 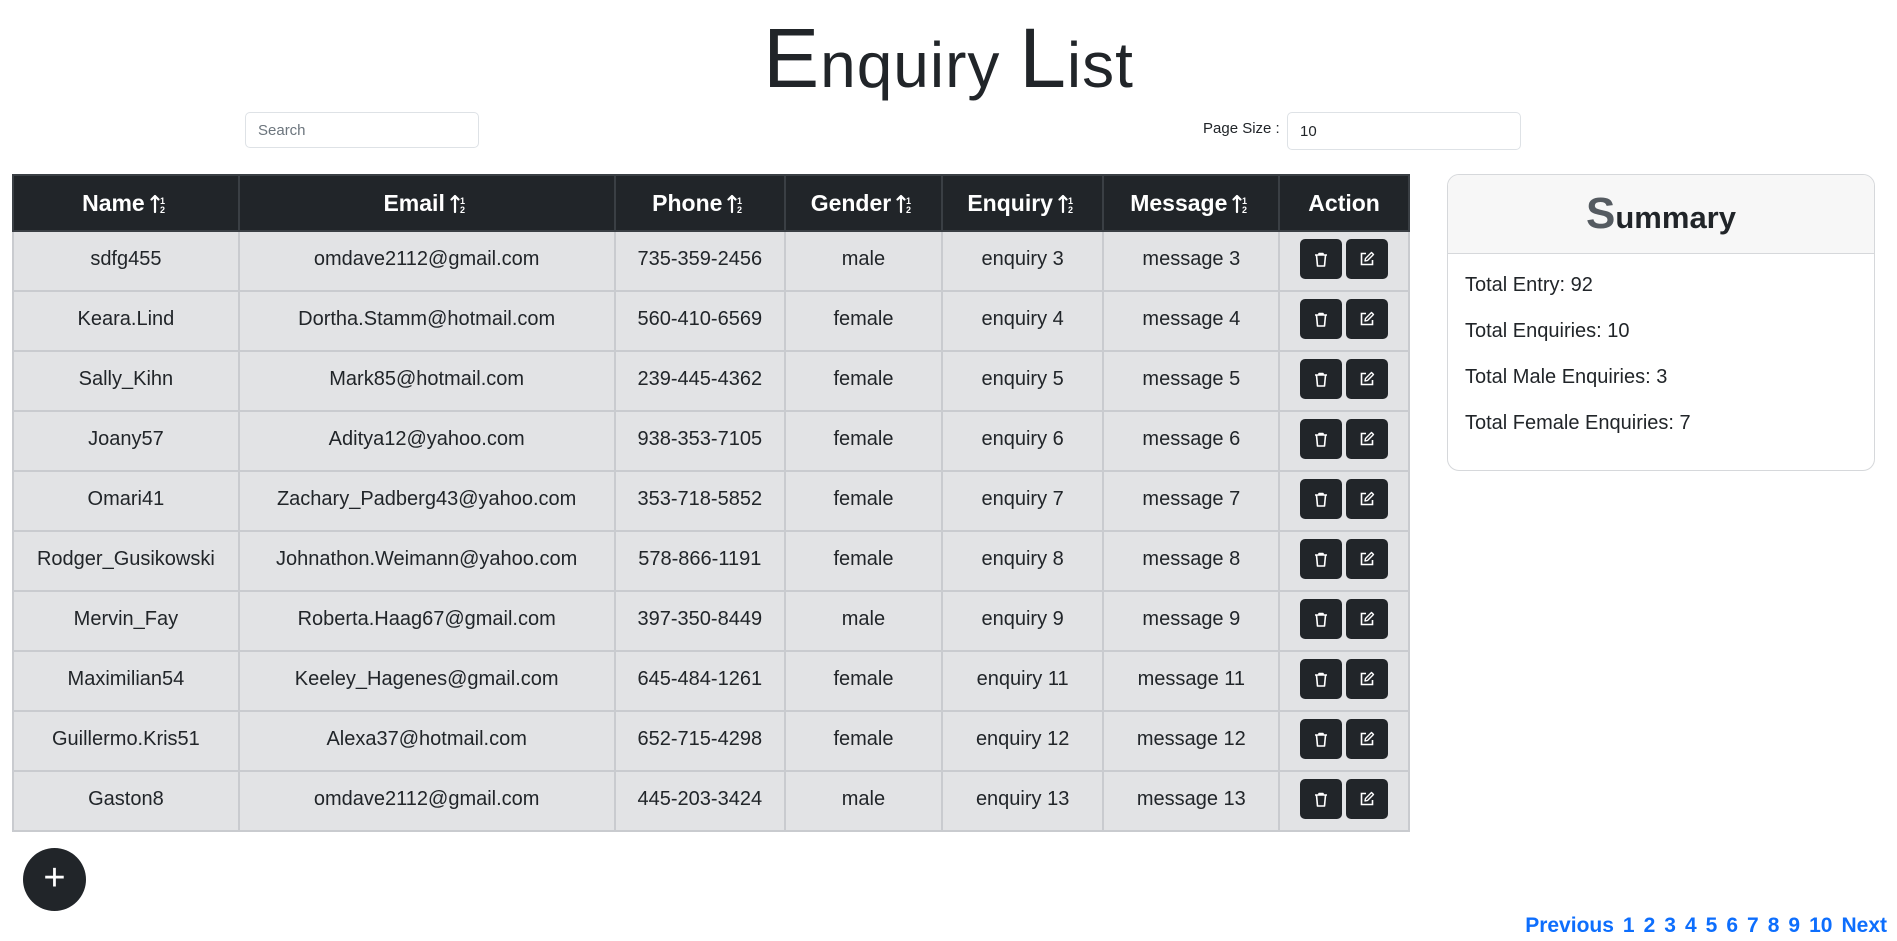 I want to click on page-link-8: 8, so click(x=1774, y=925).